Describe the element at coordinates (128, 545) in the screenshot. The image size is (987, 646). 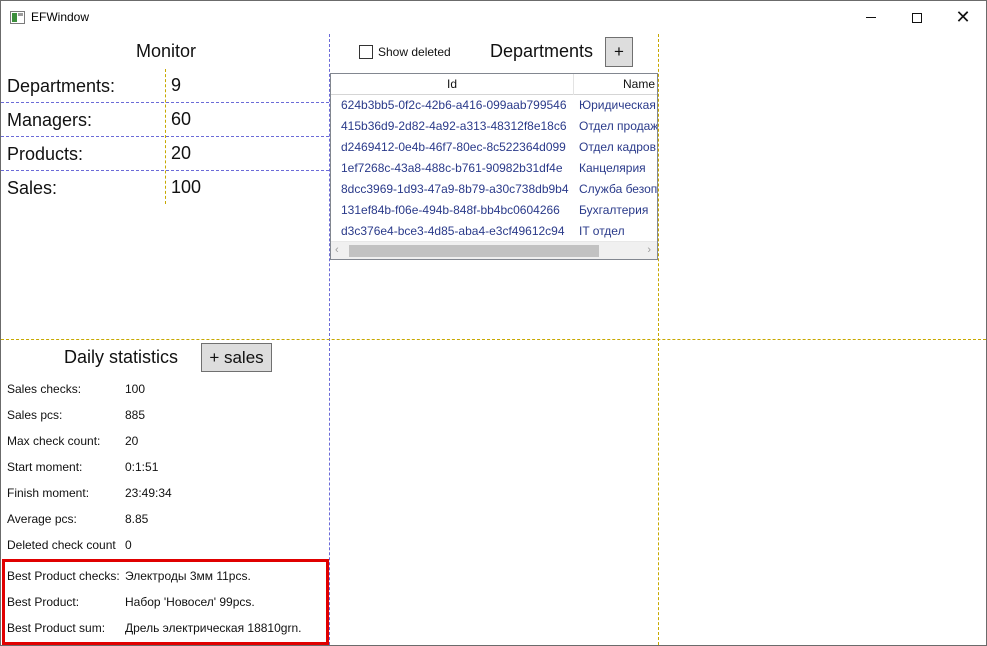
I see `stat-value: 0` at that location.